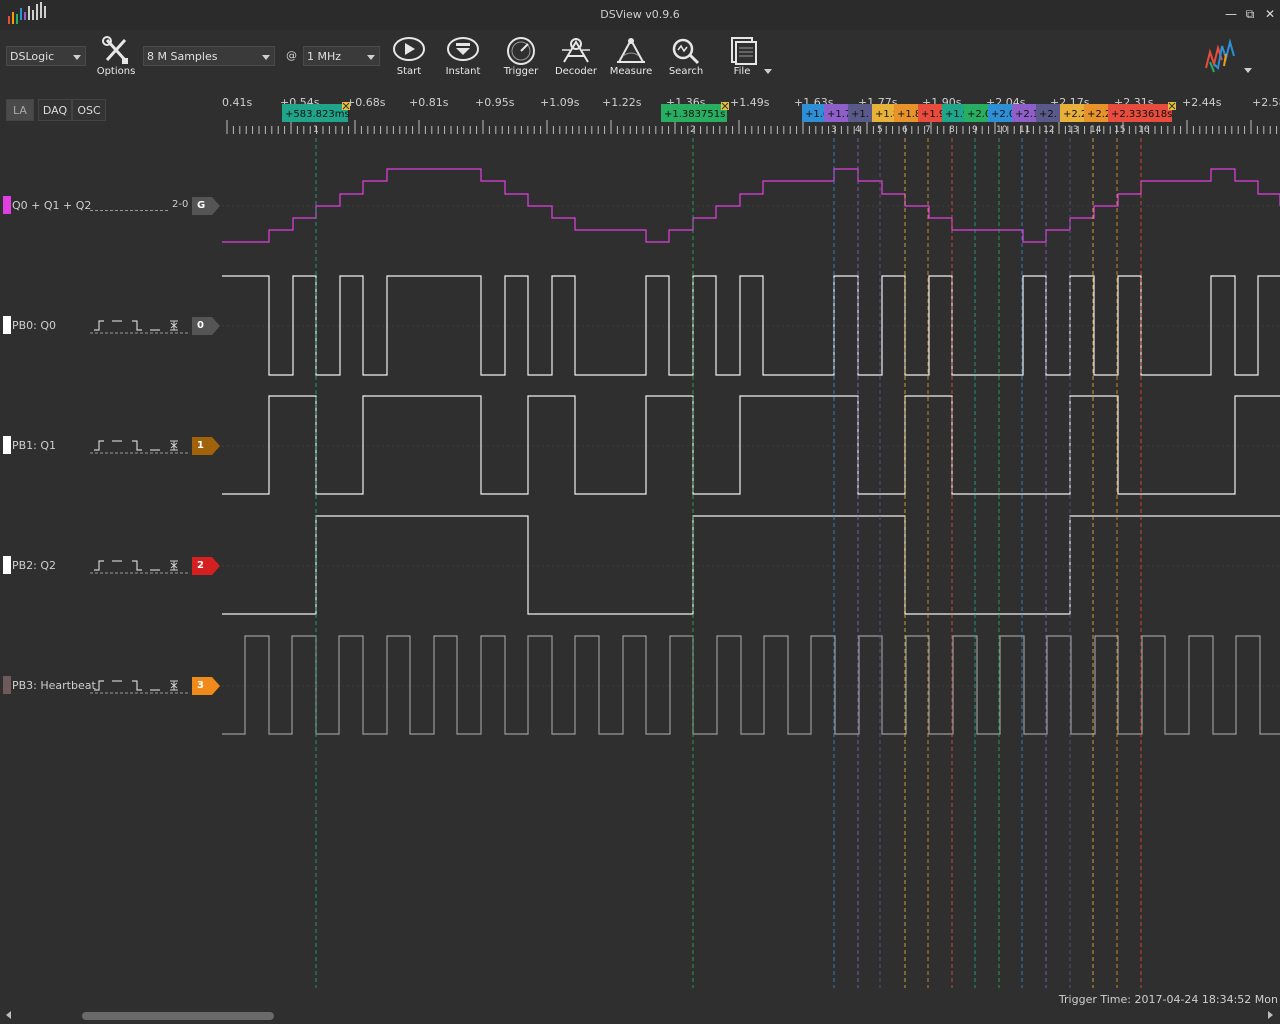 The width and height of the screenshot is (1280, 1024). I want to click on ruler-tick-label: +2.58s, so click(1266, 102).